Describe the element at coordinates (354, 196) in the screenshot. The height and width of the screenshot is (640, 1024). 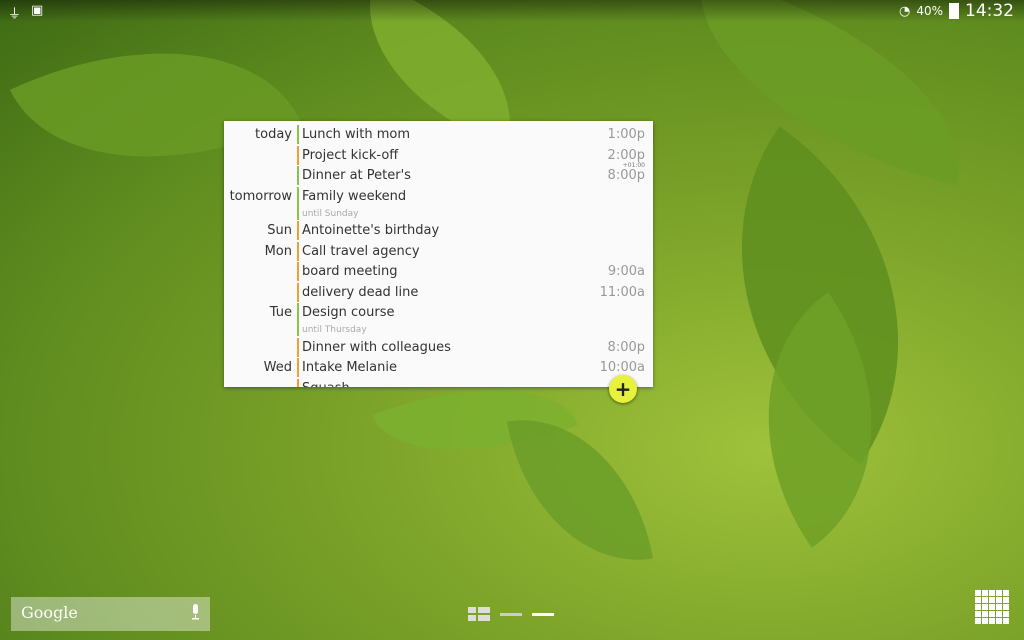
I see `event-title: Family weekend` at that location.